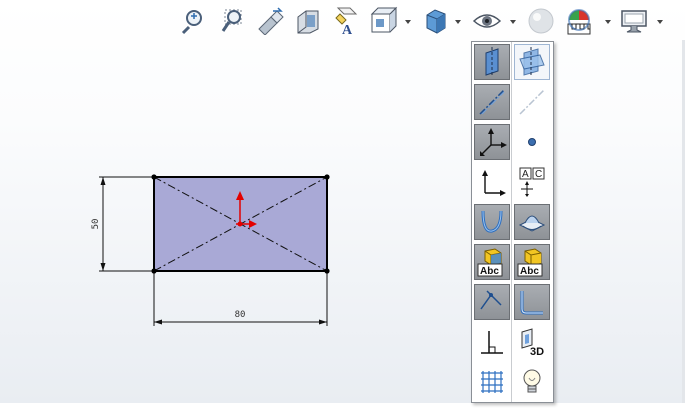 The width and height of the screenshot is (685, 408). Describe the element at coordinates (240, 315) in the screenshot. I see `width-dimension-value: 80` at that location.